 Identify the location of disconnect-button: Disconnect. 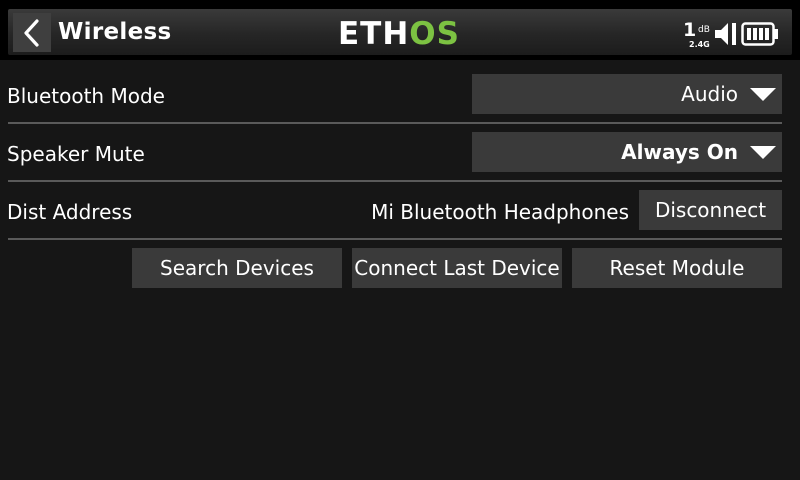
(710, 210).